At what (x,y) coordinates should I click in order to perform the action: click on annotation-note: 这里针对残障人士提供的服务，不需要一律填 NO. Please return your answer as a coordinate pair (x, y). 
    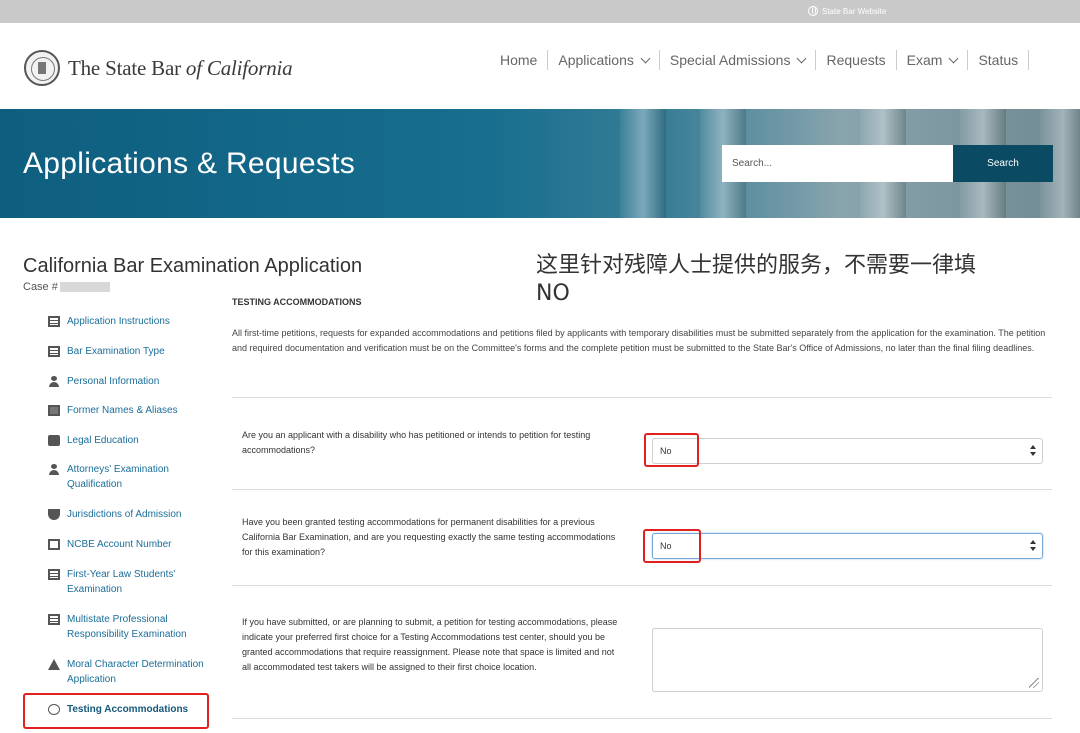
    Looking at the image, I should click on (786, 280).